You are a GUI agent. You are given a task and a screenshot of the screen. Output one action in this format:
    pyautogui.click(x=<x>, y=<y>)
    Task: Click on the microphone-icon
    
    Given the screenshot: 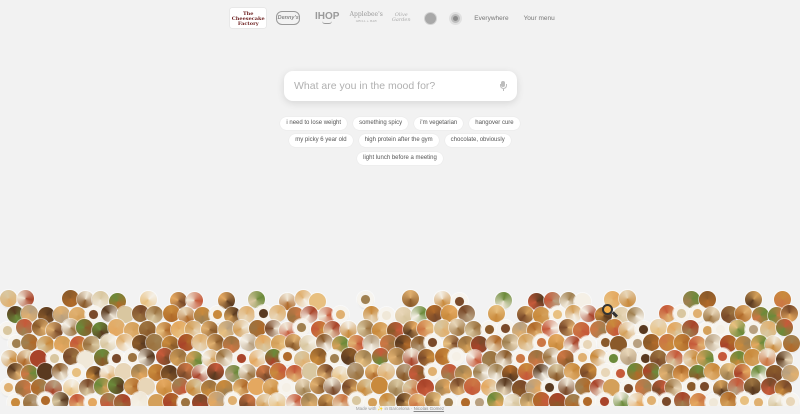 What is the action you would take?
    pyautogui.click(x=503, y=86)
    